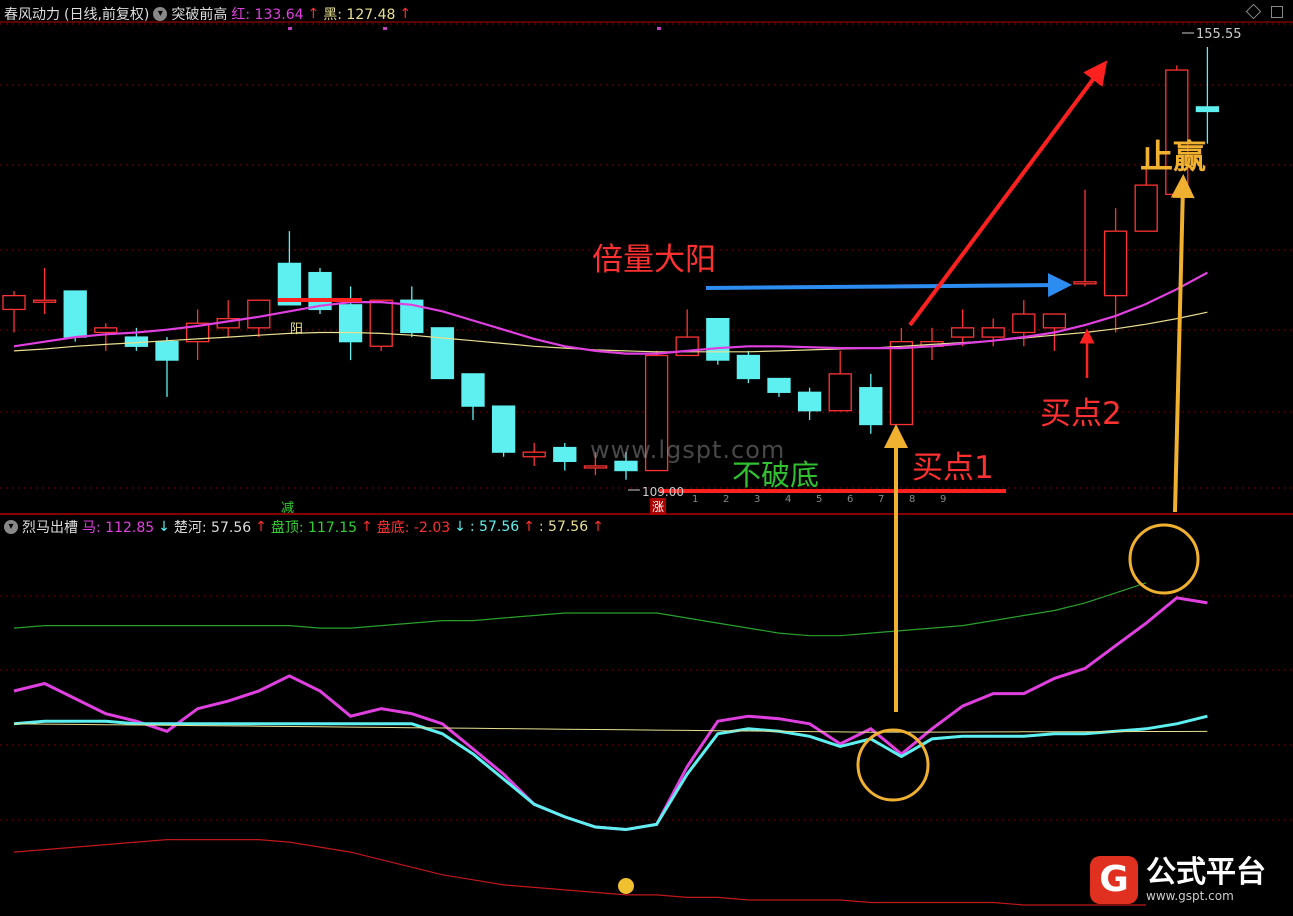 The height and width of the screenshot is (916, 1293). I want to click on high-price-label: 155.55, so click(1219, 34).